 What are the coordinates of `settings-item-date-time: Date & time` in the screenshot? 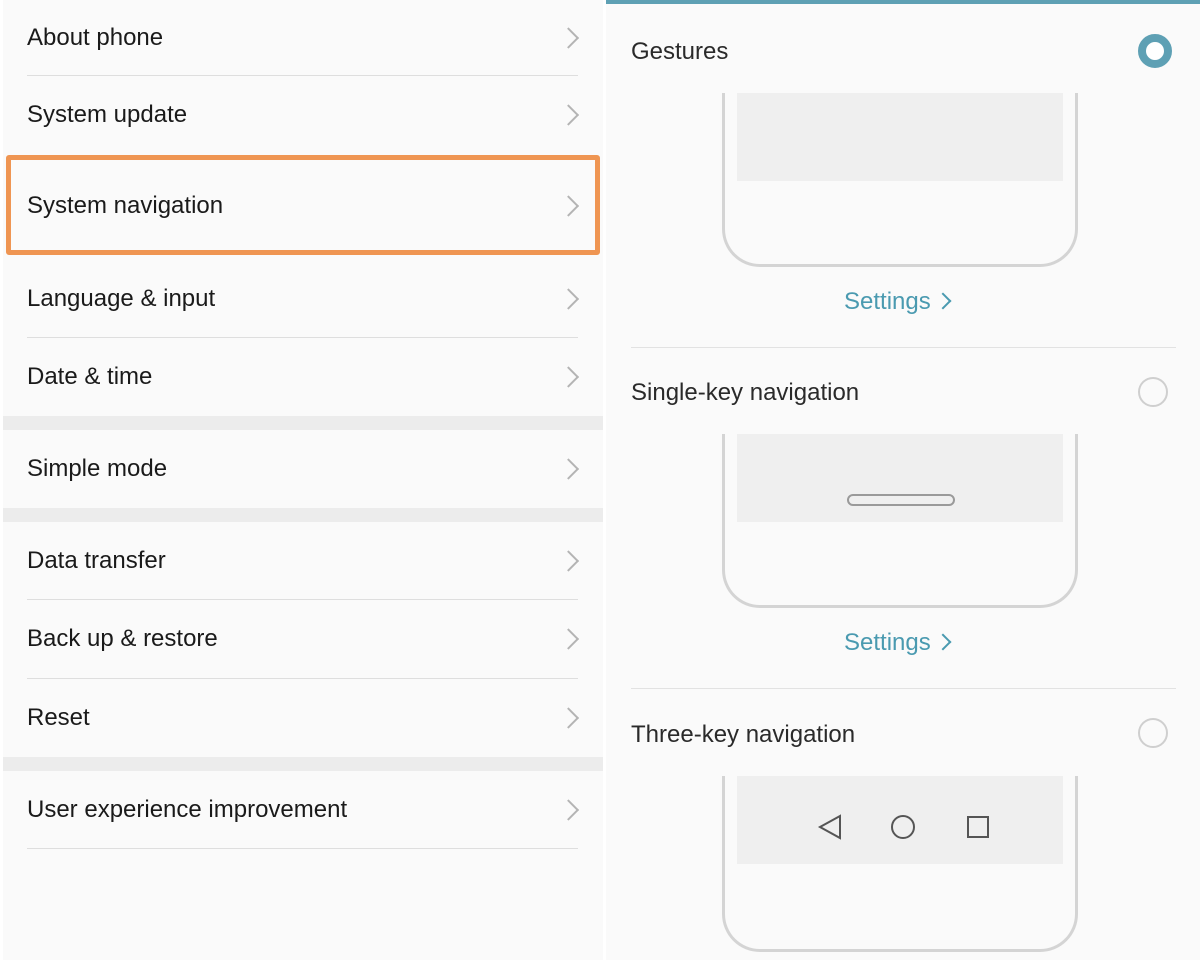 It's located at (303, 377).